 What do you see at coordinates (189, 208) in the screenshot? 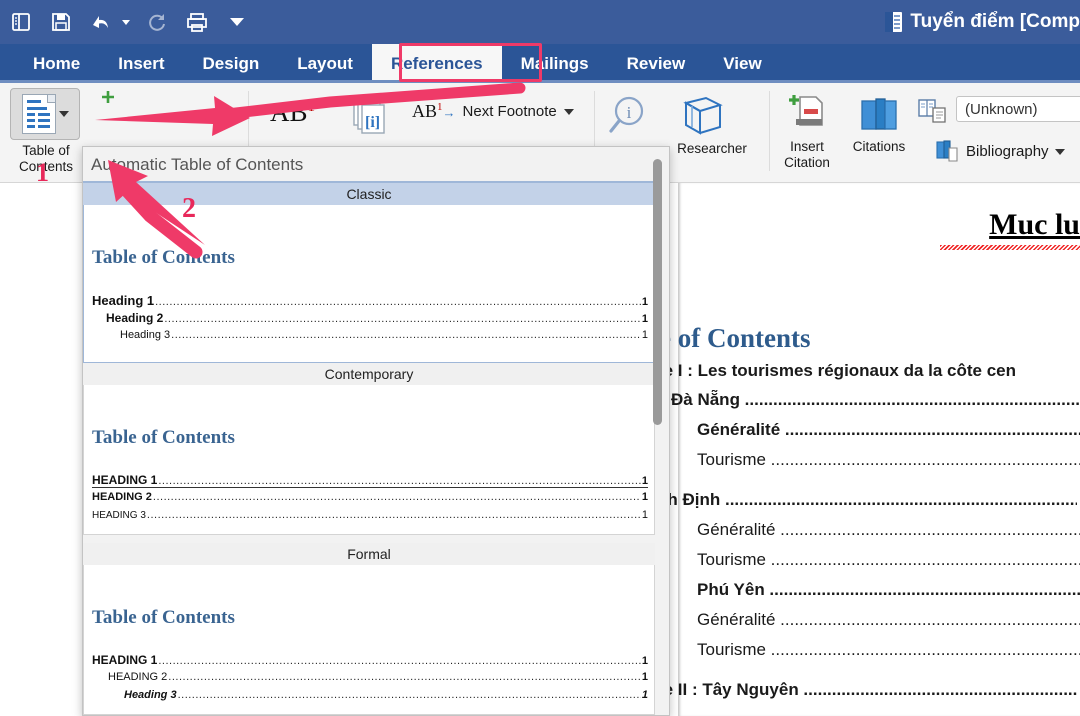
I see `annotation-step-2: 2` at bounding box center [189, 208].